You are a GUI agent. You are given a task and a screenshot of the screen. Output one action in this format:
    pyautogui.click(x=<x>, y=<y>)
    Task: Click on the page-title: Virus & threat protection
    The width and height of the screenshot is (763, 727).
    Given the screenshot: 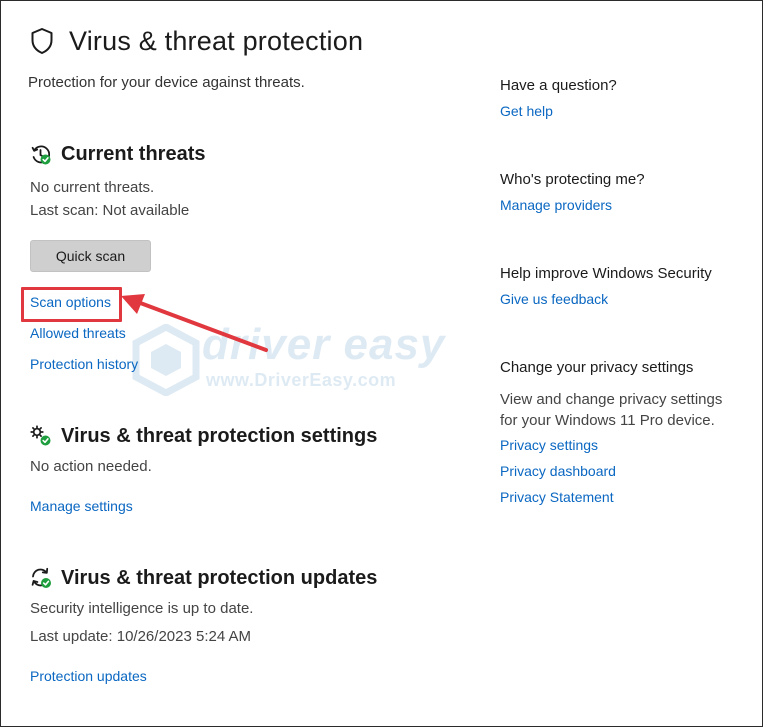 What is the action you would take?
    pyautogui.click(x=216, y=41)
    